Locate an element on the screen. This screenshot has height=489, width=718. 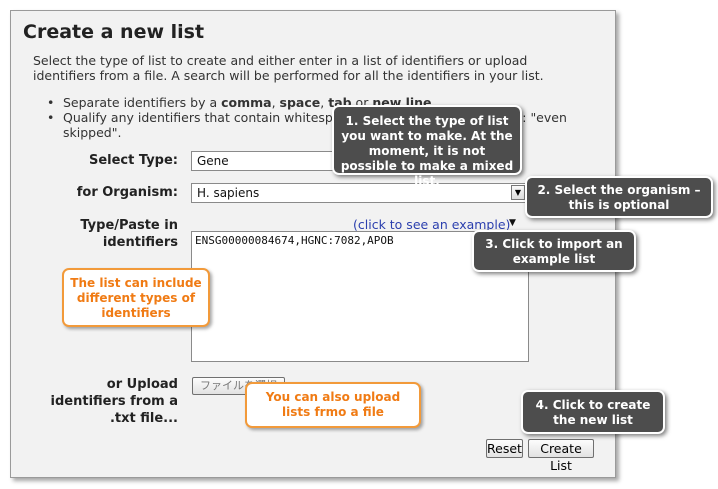
chevron-down-icon: ▼ is located at coordinates (518, 192).